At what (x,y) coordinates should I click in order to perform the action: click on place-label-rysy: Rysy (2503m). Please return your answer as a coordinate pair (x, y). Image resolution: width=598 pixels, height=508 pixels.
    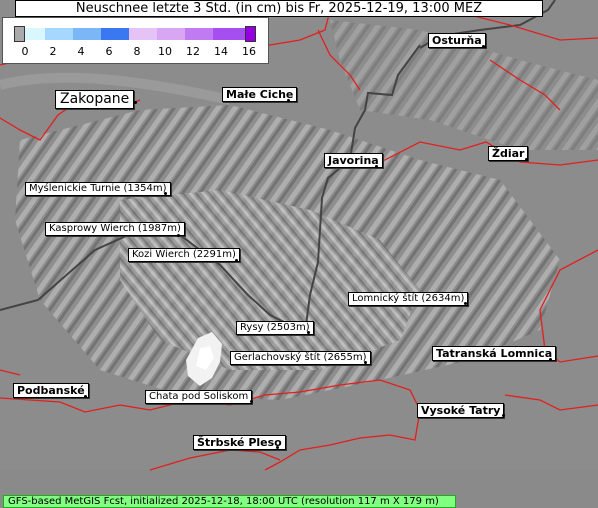
    Looking at the image, I should click on (275, 328).